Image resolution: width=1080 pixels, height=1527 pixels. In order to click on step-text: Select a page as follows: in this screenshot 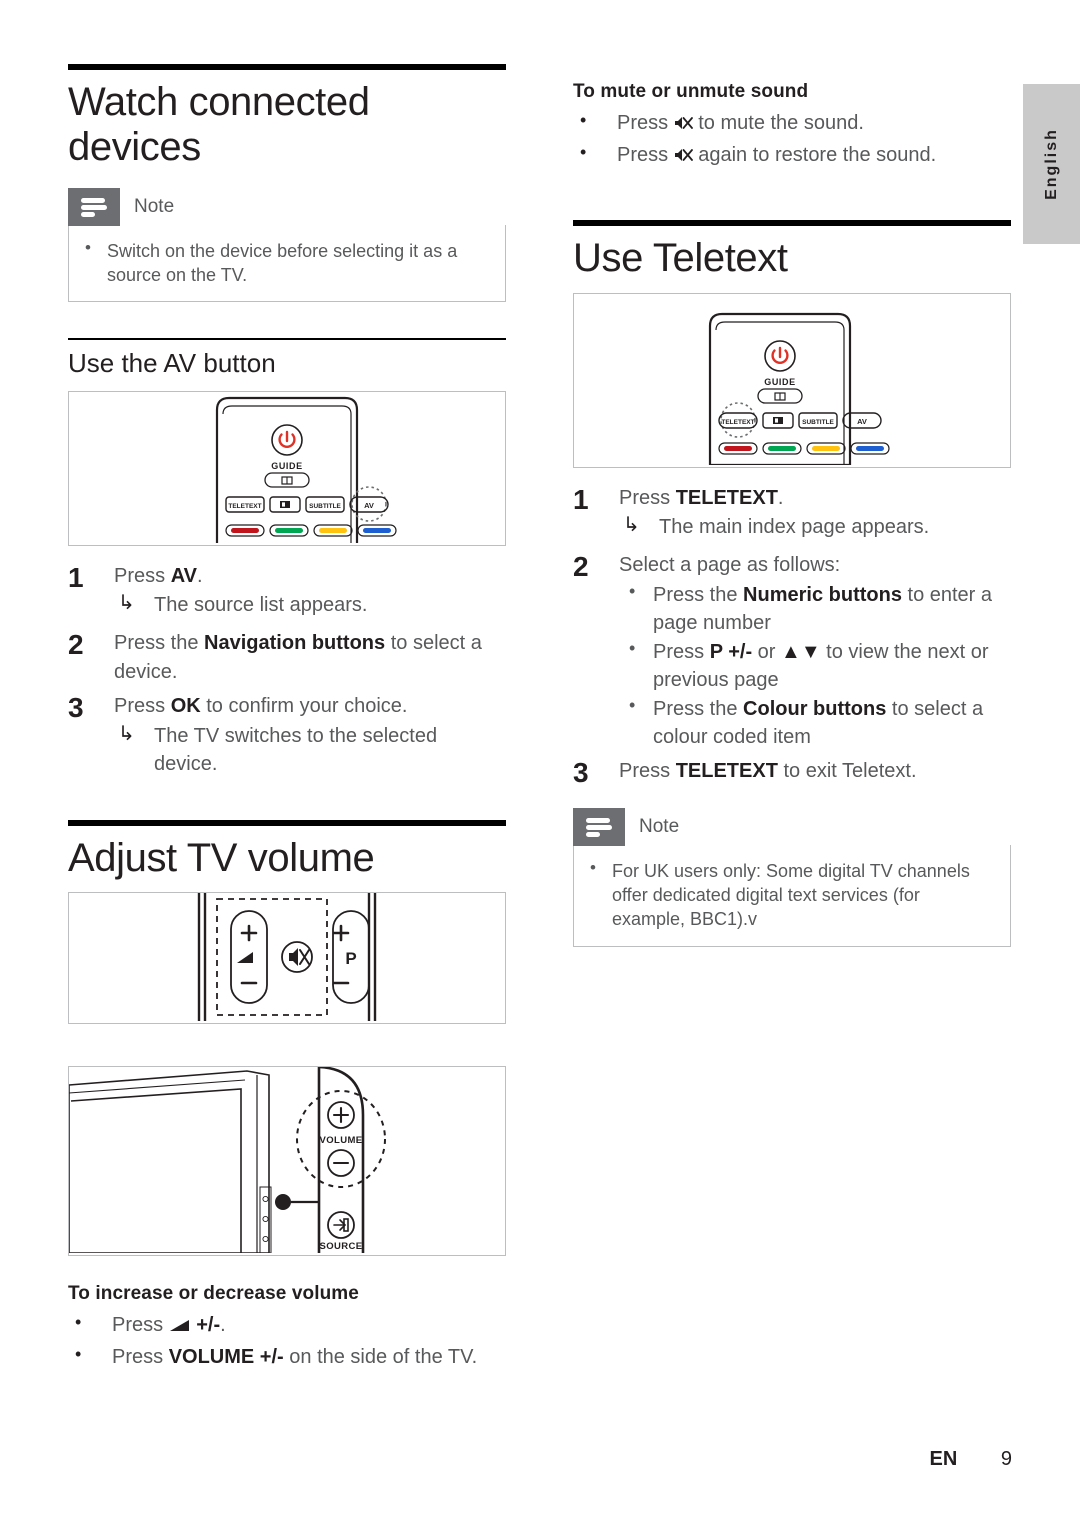, I will do `click(730, 564)`.